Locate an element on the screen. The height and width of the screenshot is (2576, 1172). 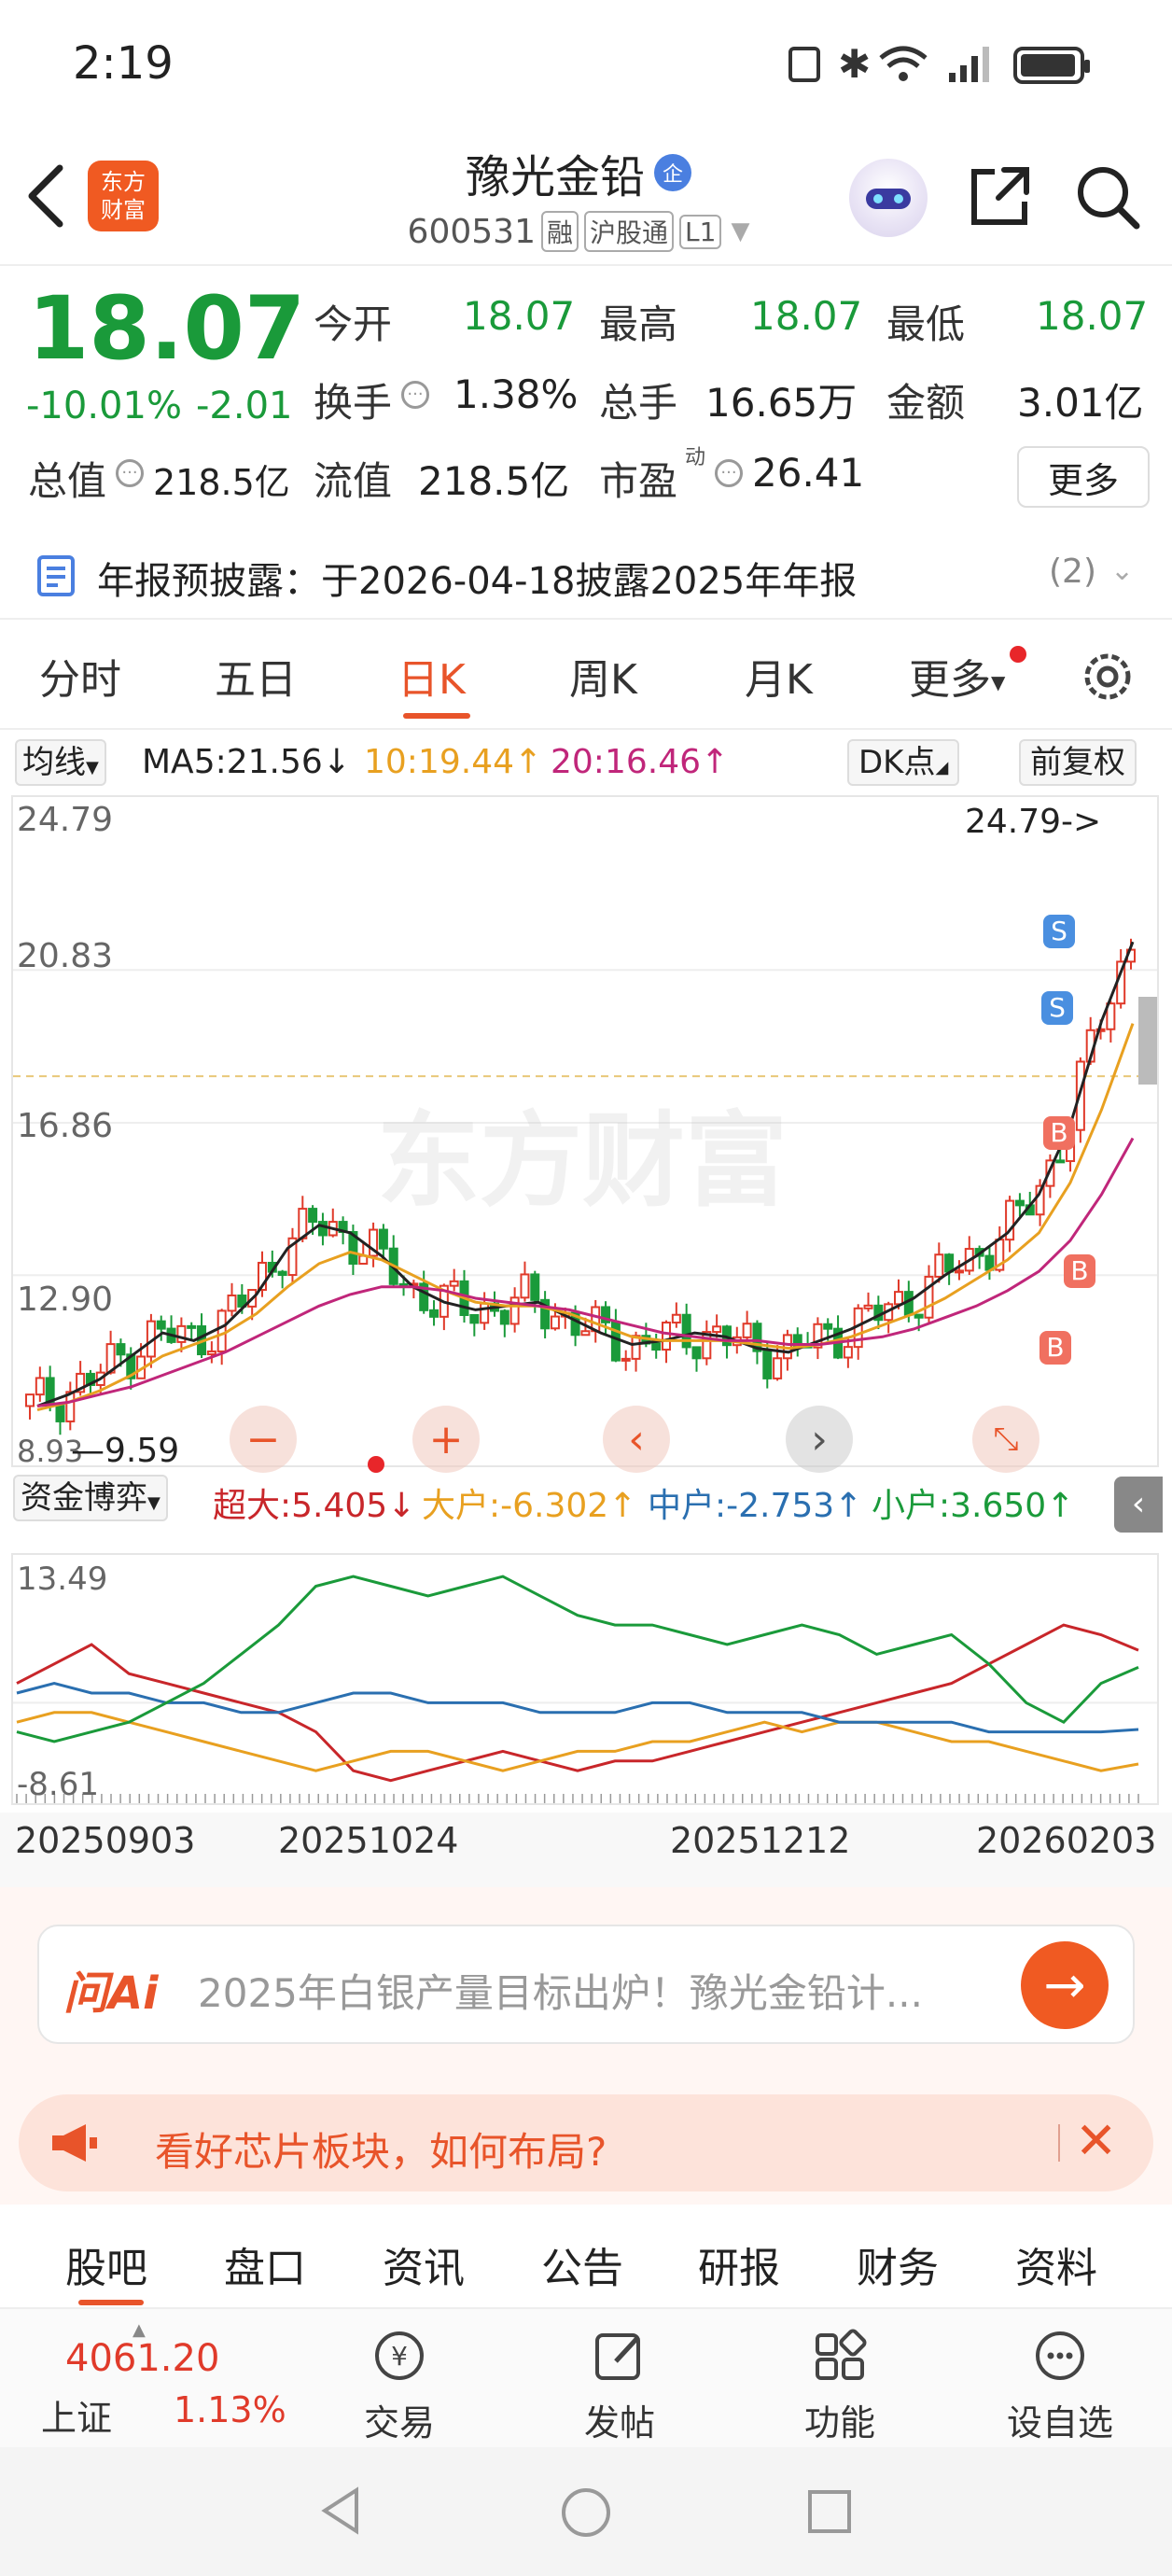
trade-icon: ¥ is located at coordinates (399, 2355).